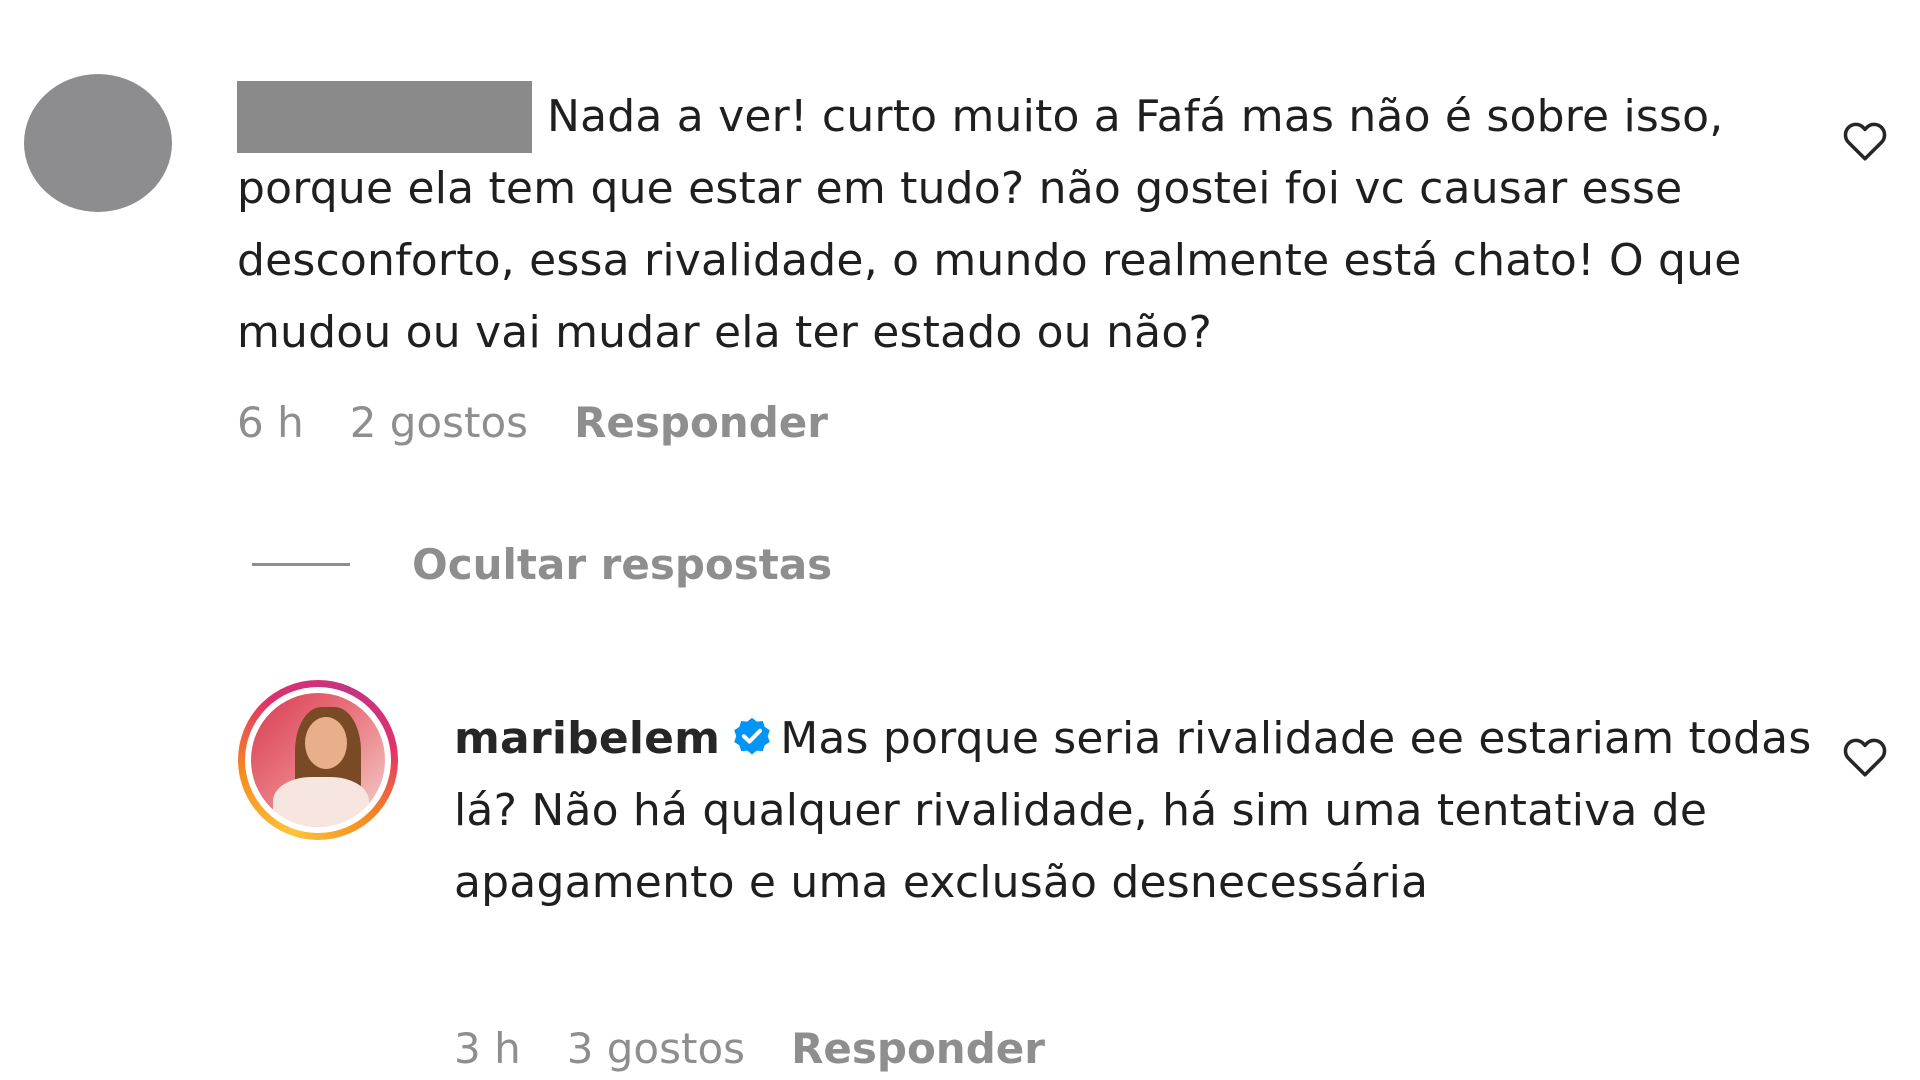 The image size is (1920, 1080). I want to click on comment-likes: 2 gostos, so click(439, 422).